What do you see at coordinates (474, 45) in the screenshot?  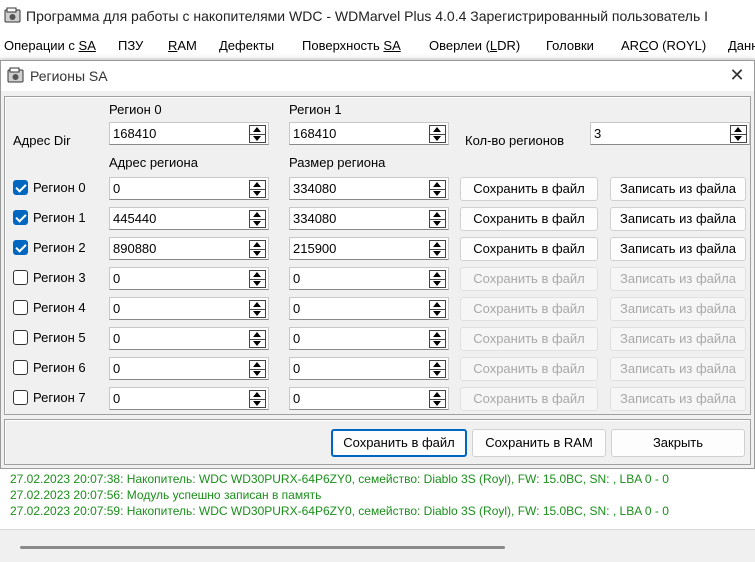 I see `menu-overlays: Оверлеи (LDR)` at bounding box center [474, 45].